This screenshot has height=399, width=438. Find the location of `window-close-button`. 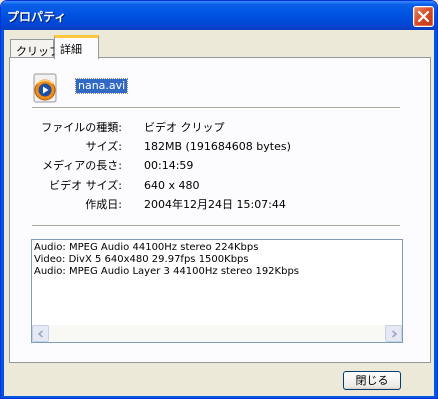

window-close-button is located at coordinates (423, 16).